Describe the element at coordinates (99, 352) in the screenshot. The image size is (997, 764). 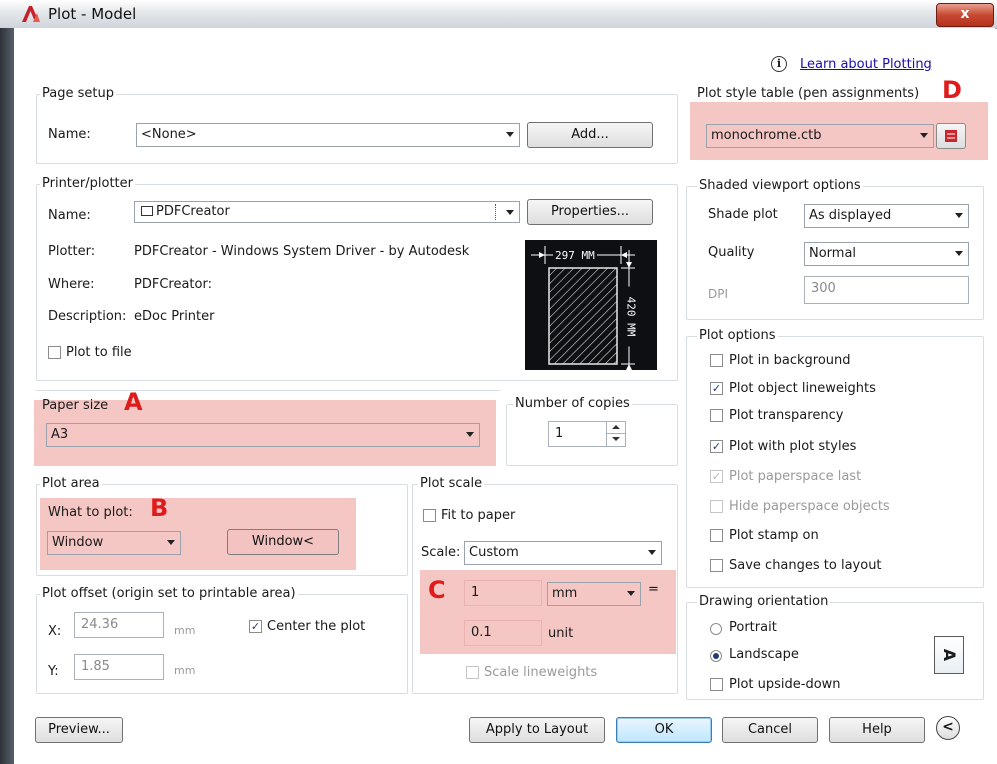
I see `plot-to-file-label: Plot to file` at that location.